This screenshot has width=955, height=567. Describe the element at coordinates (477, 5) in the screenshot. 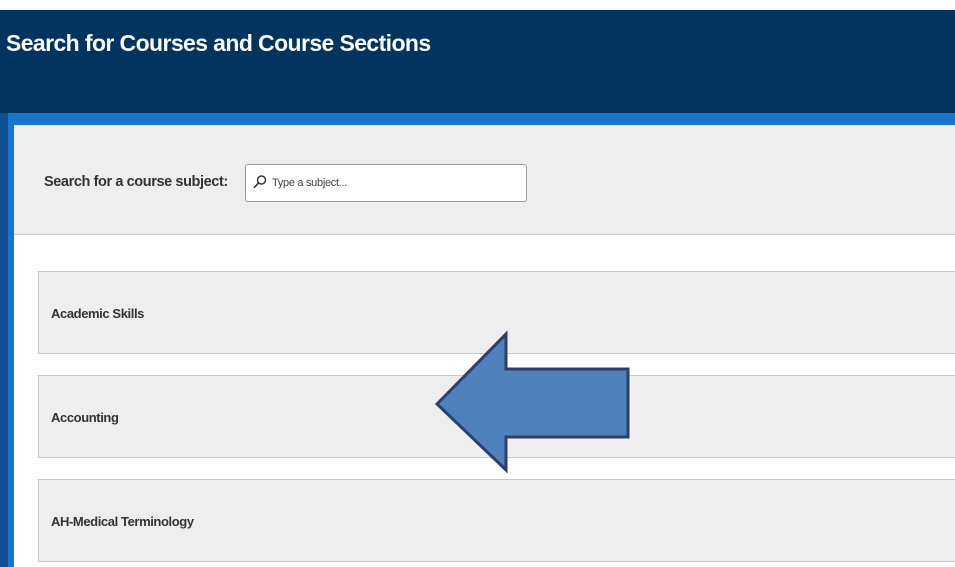

I see `top-strip` at that location.